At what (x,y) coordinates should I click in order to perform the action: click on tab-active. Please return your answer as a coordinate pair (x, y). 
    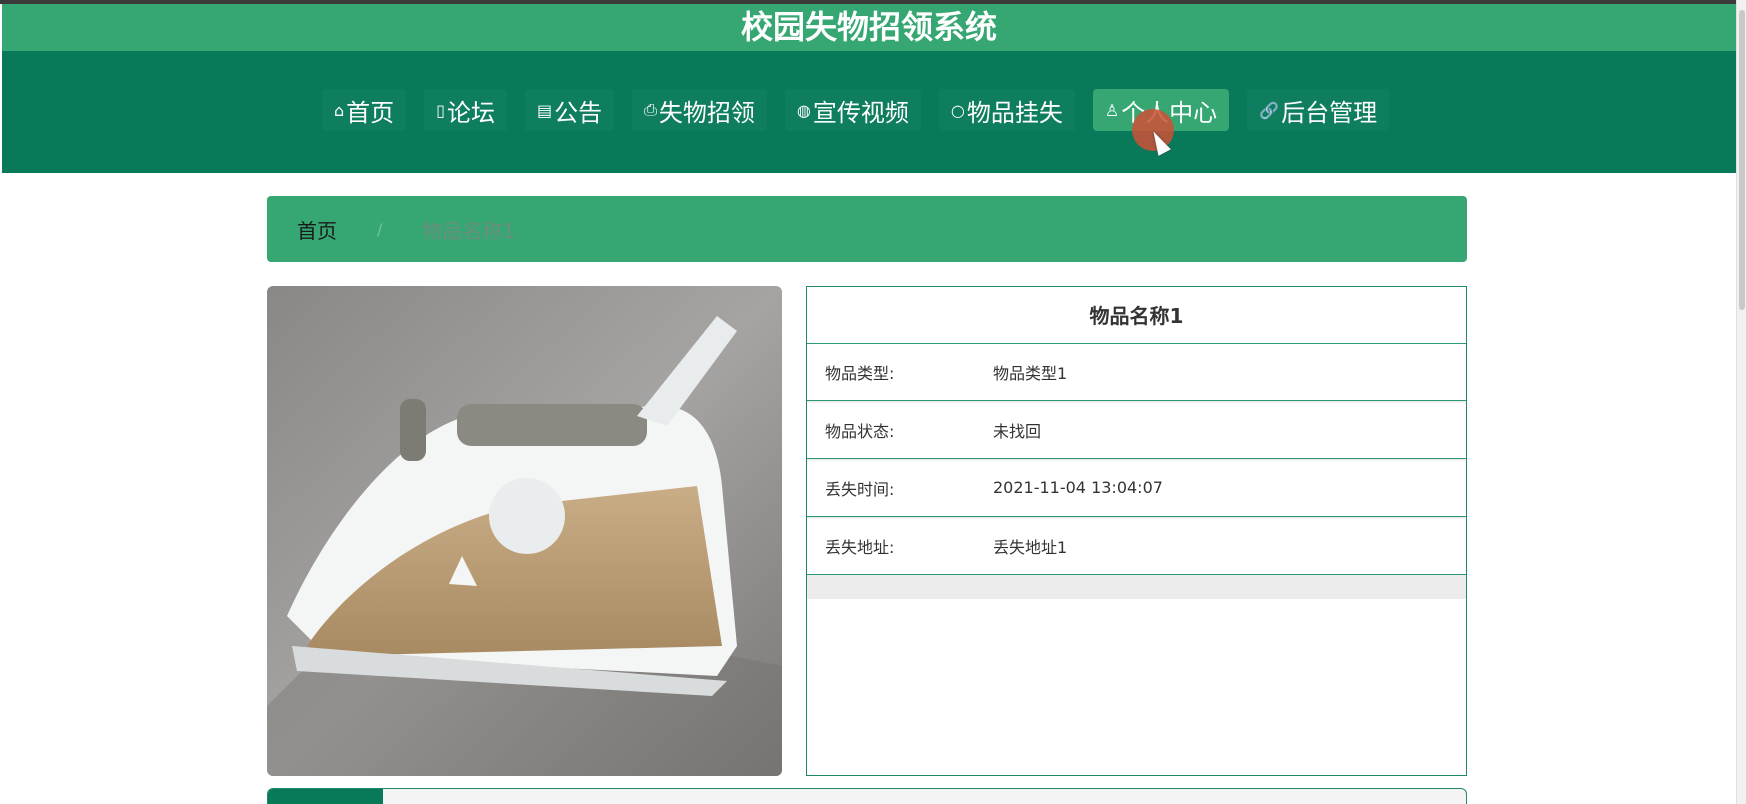
    Looking at the image, I should click on (325, 796).